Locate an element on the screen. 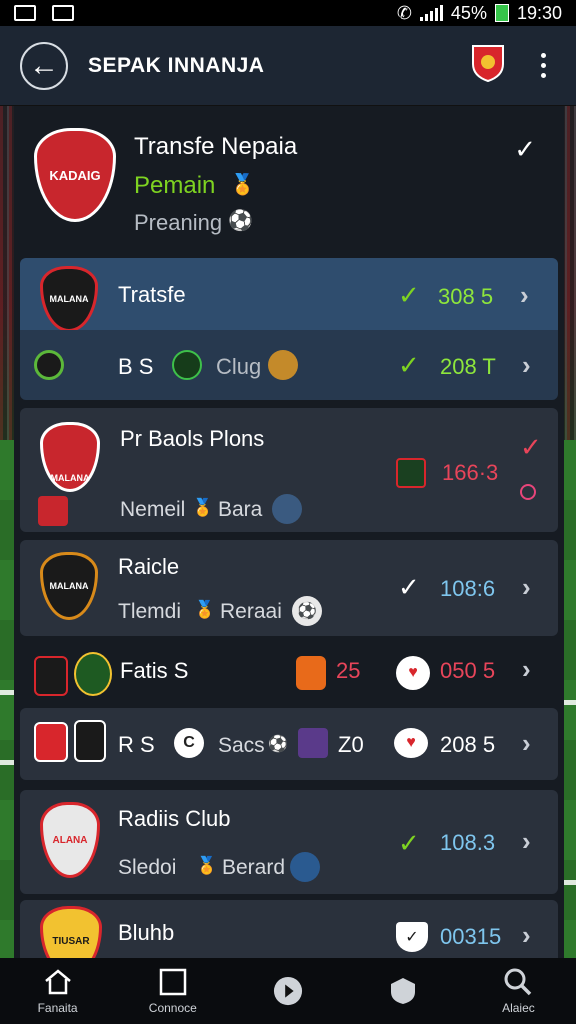  nav-label: Fanaita is located at coordinates (57, 1008).